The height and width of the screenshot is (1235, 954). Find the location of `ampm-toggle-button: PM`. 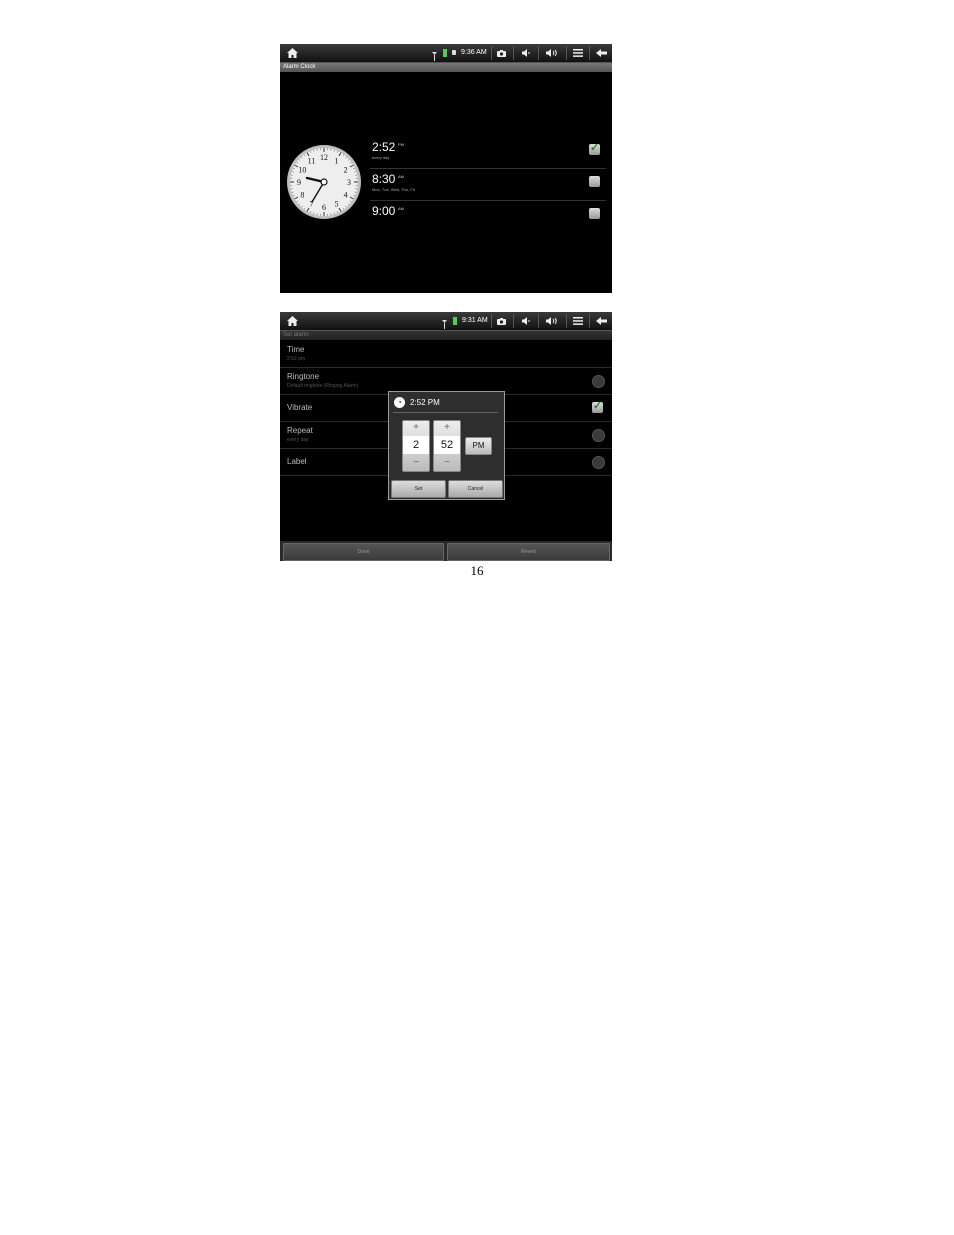

ampm-toggle-button: PM is located at coordinates (478, 446).